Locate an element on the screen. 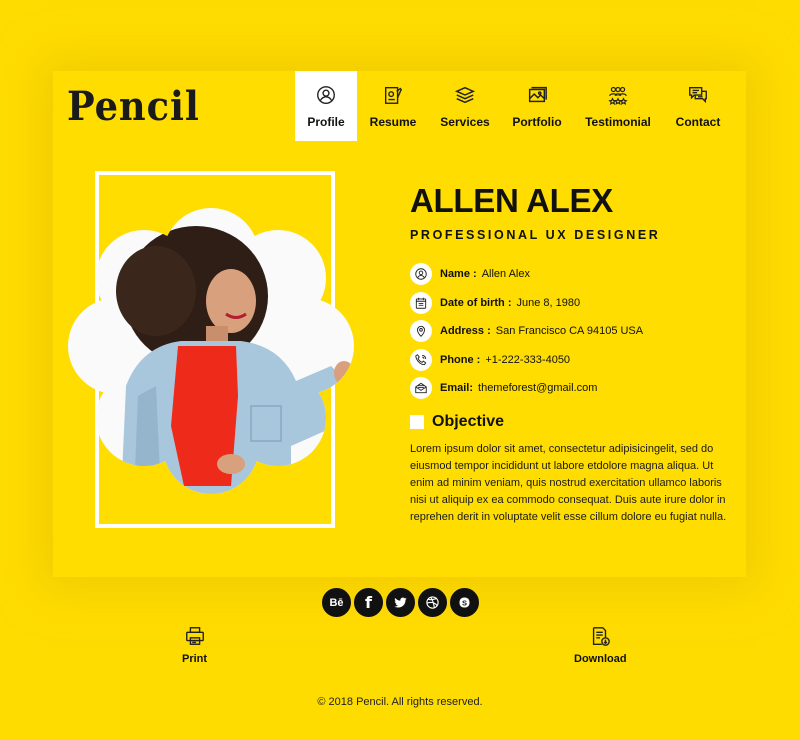 This screenshot has height=740, width=800. behance-icon: Bē is located at coordinates (336, 602).